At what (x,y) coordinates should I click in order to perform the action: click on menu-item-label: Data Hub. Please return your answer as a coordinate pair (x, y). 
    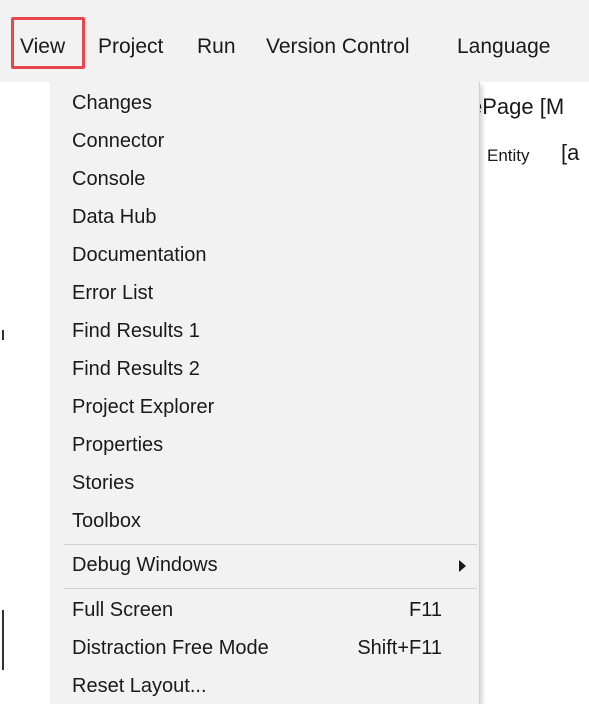
    Looking at the image, I should click on (114, 217).